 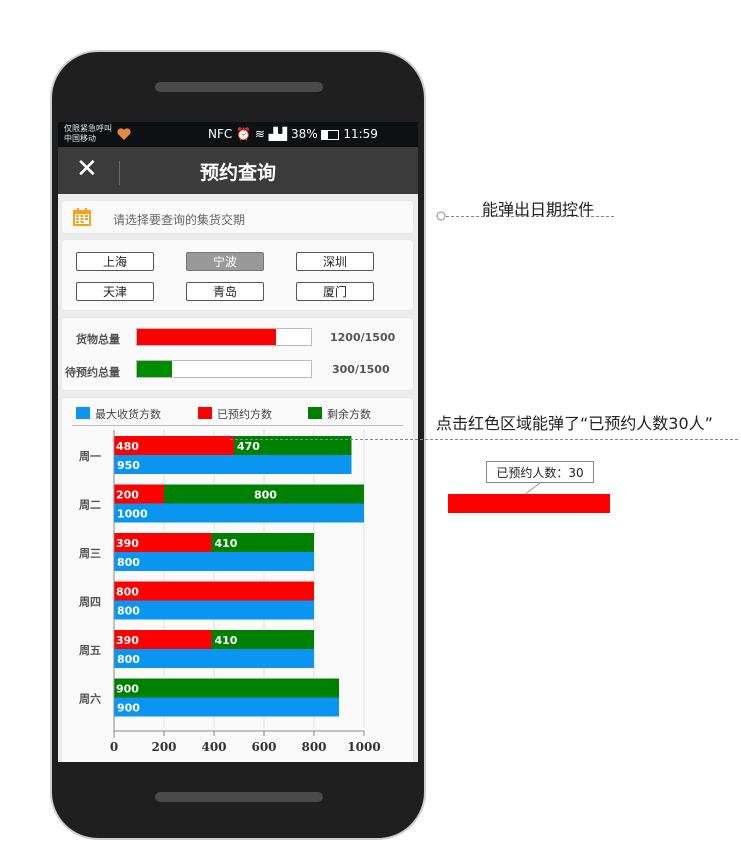 I want to click on capacity-summary: 货物总量 1200/1500 待预约总量 300/1500, so click(x=237, y=354).